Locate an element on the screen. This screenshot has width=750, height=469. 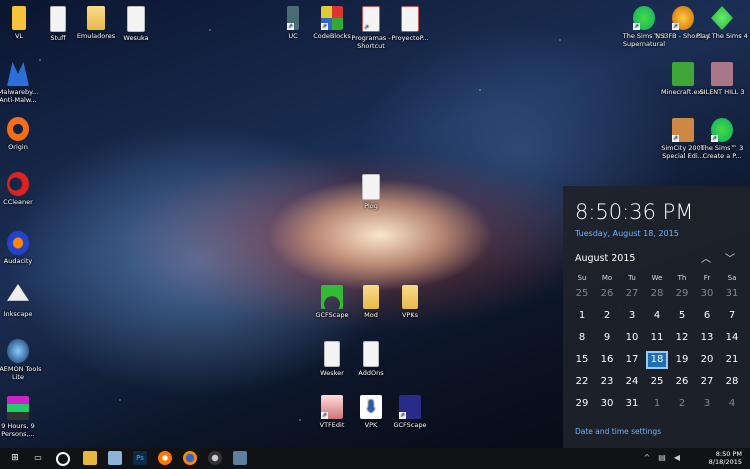
icon-label: Audacity is located at coordinates (18, 261).